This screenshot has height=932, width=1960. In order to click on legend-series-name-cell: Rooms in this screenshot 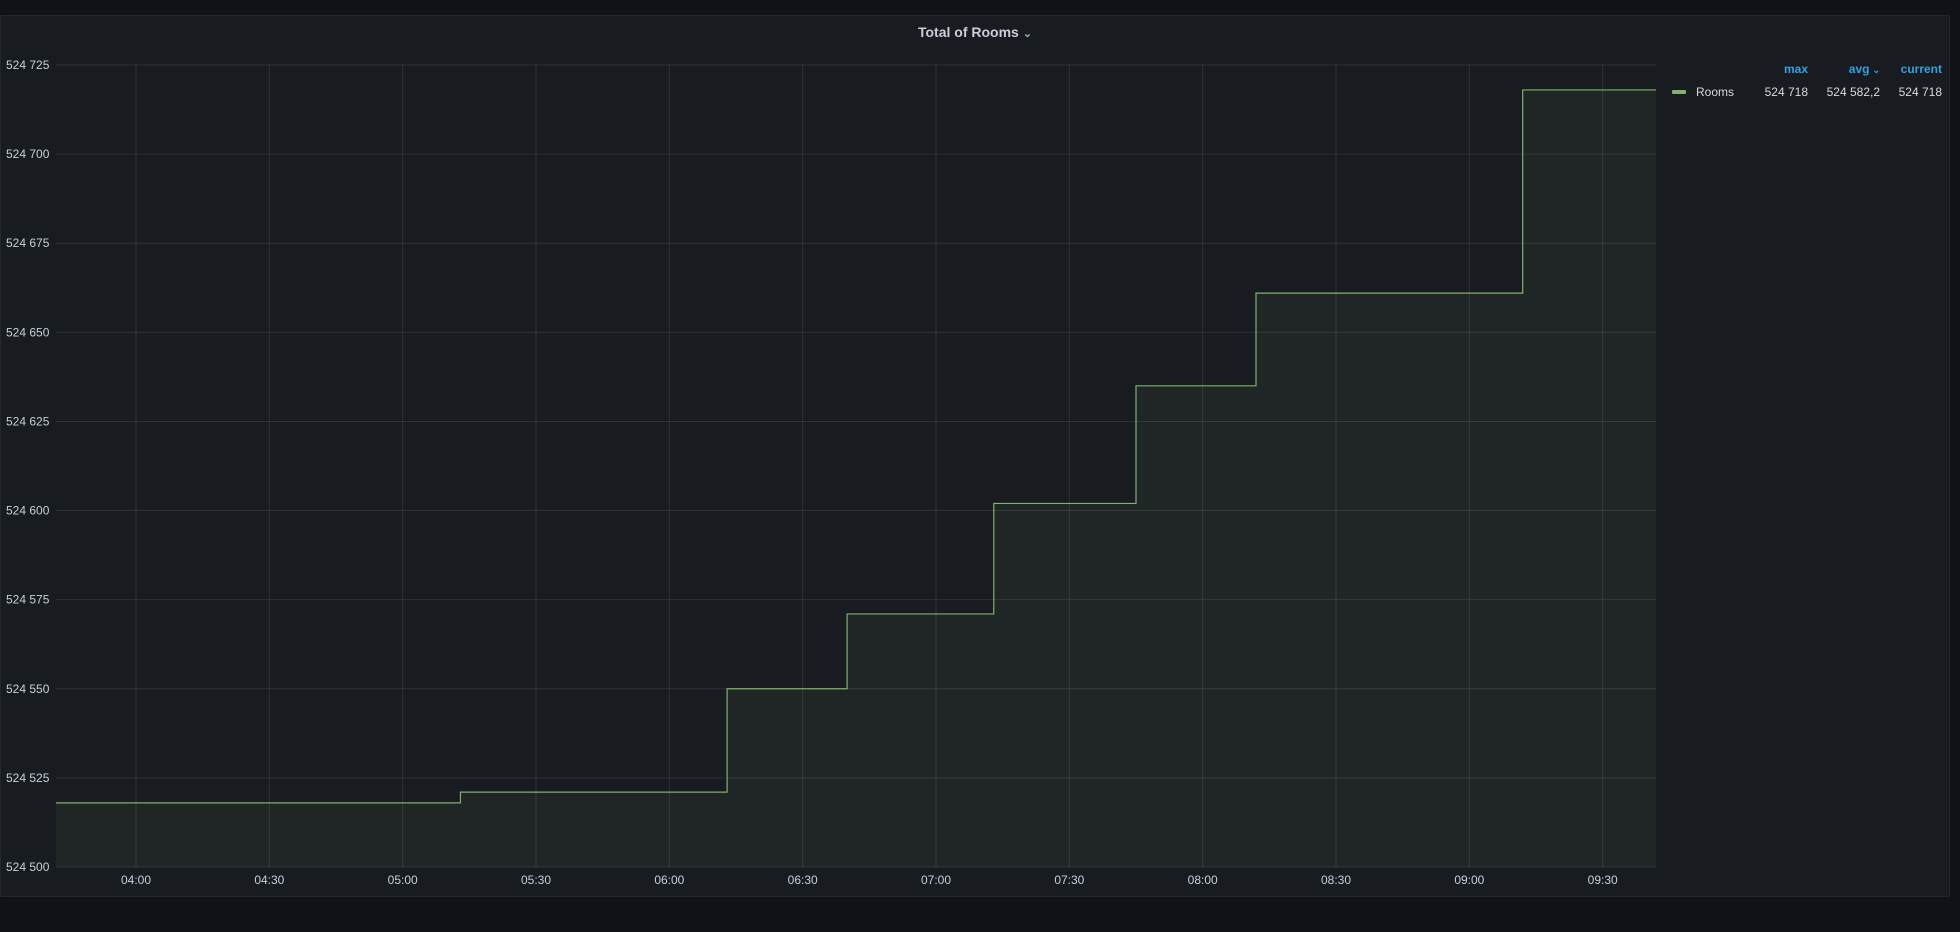, I will do `click(1707, 92)`.